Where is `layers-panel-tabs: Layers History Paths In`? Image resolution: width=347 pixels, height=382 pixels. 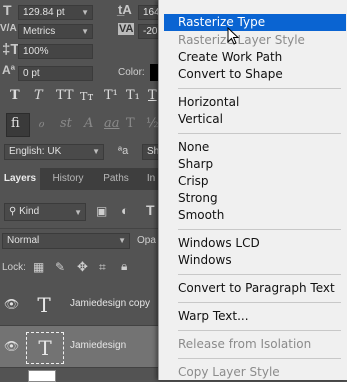
layers-panel-tabs: Layers History Paths In is located at coordinates (80, 179).